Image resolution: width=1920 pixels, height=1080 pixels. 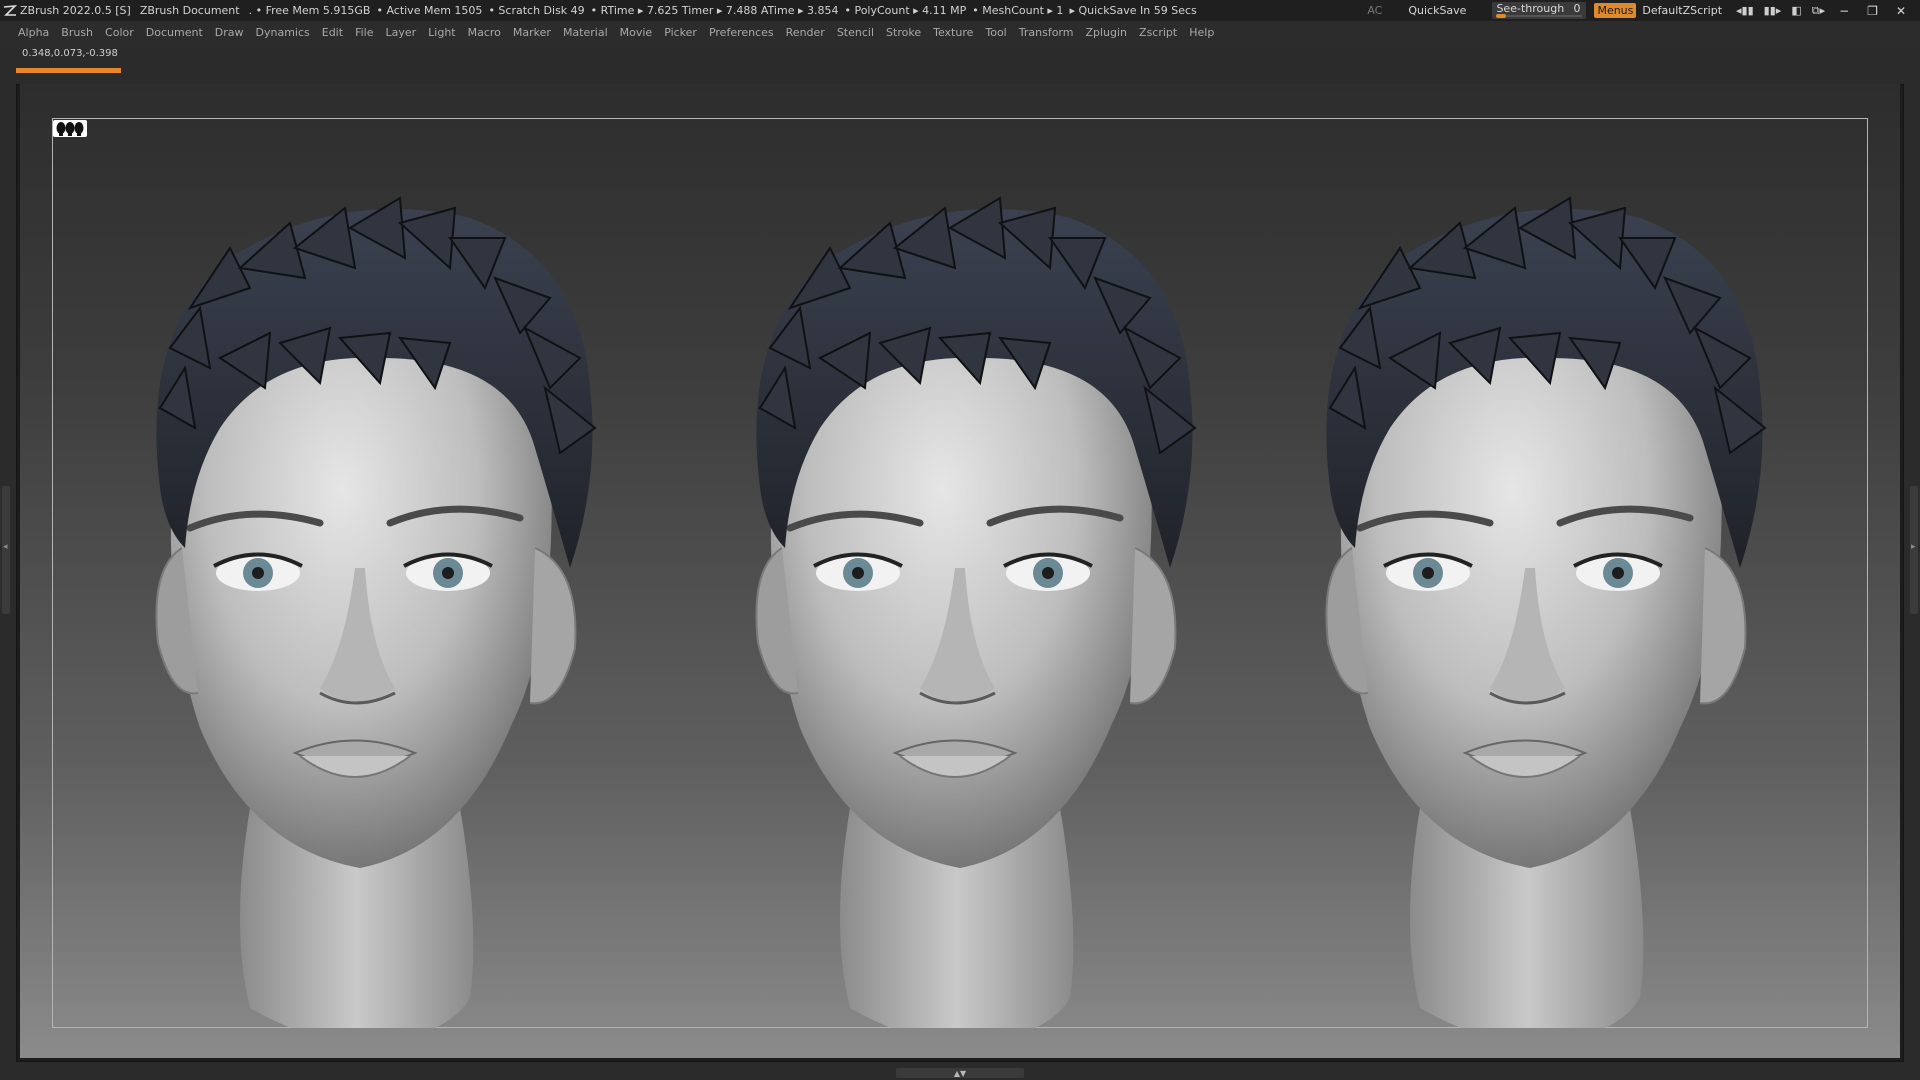 I want to click on document-name: ZBrush Document, so click(x=189, y=10).